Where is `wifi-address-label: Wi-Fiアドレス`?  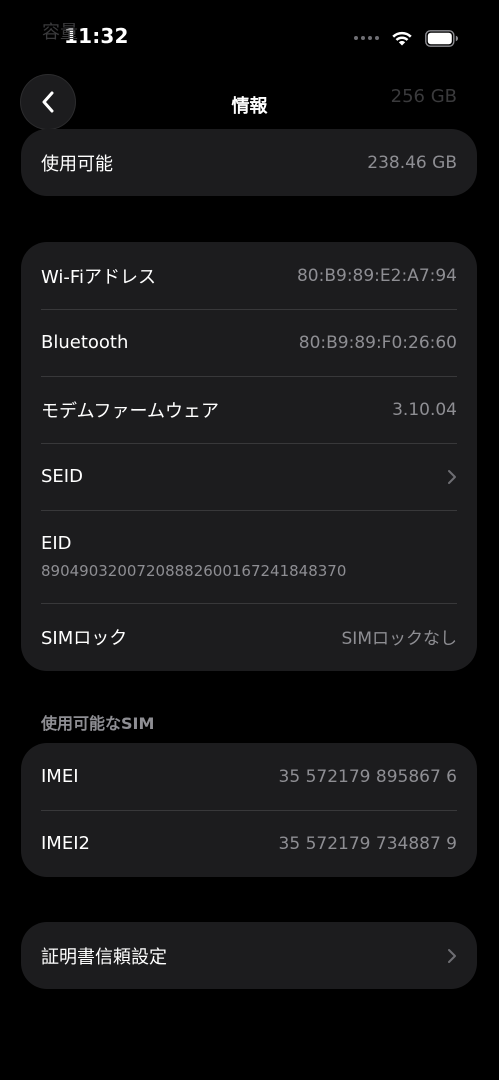 wifi-address-label: Wi-Fiアドレス is located at coordinates (98, 277).